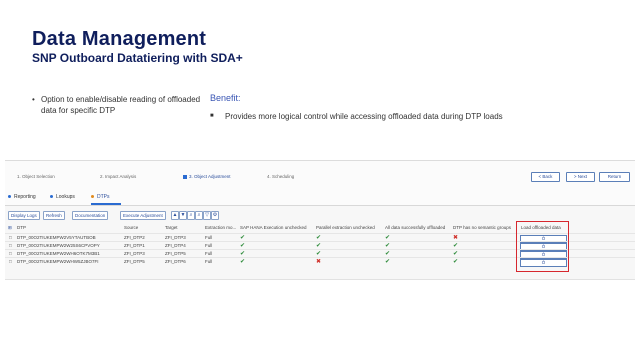 The height and width of the screenshot is (360, 640). I want to click on source-name: ZFI_DTP5, so click(134, 261).